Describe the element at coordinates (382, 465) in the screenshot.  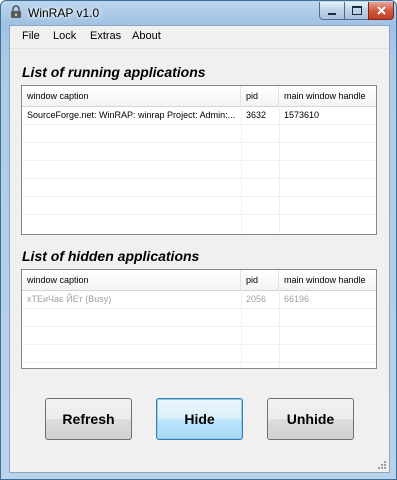
I see `resize-grip-icon` at that location.